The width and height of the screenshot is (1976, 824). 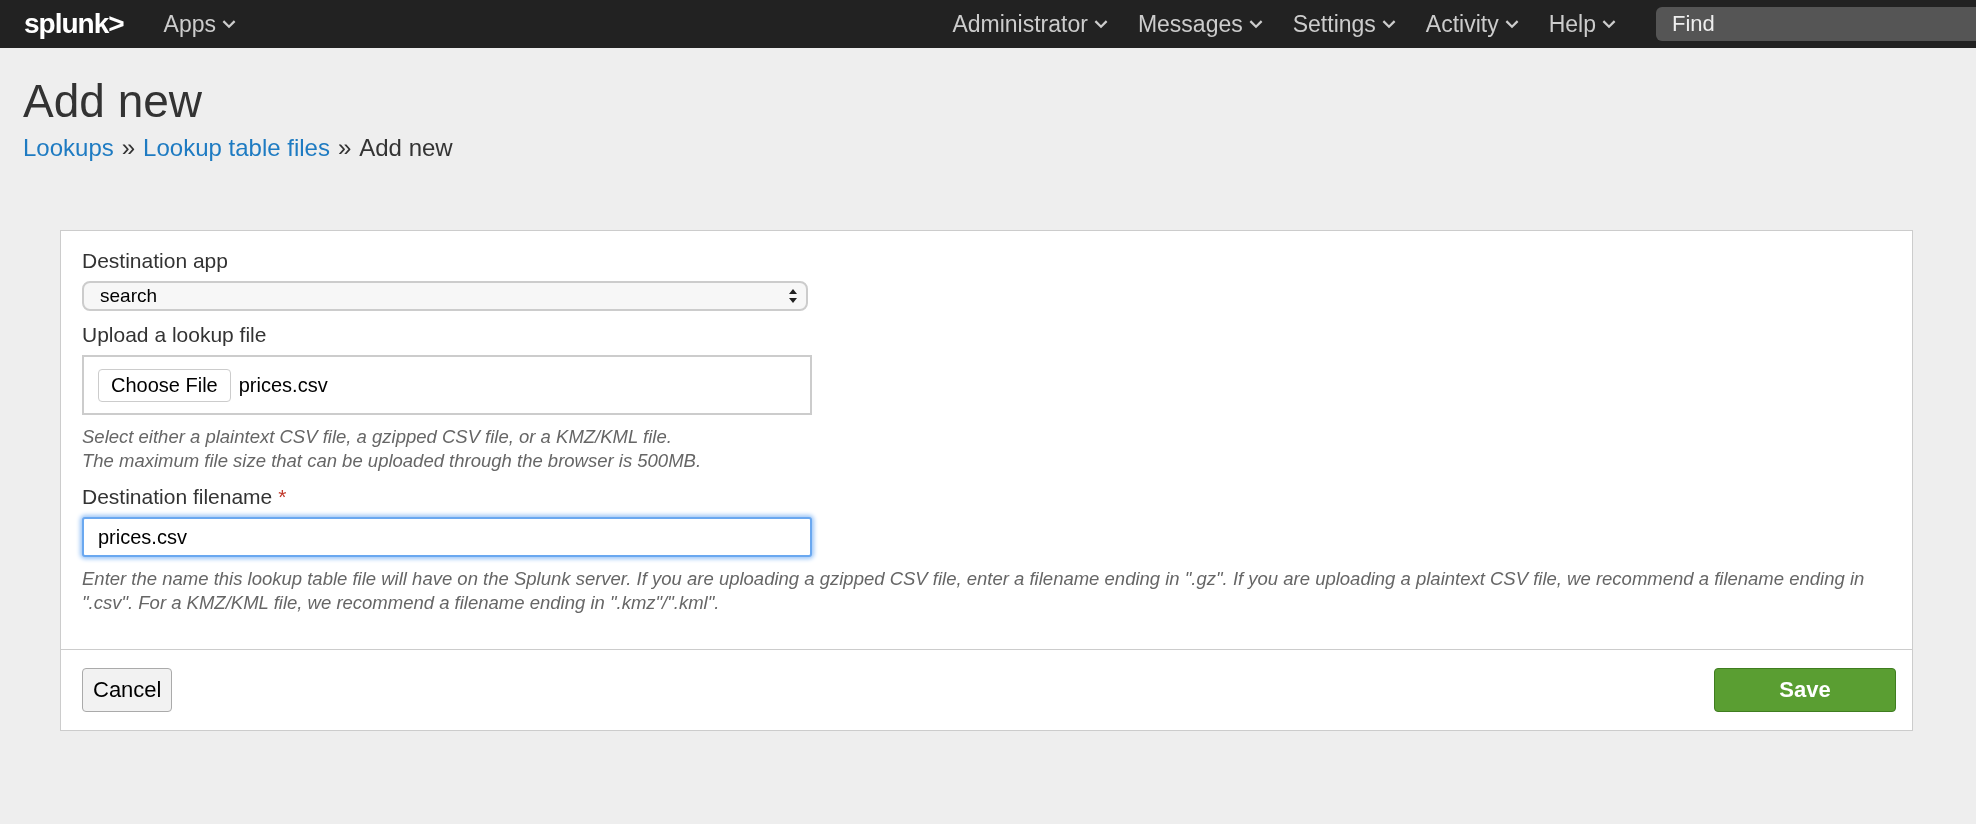 What do you see at coordinates (283, 385) in the screenshot?
I see `file-name: prices.csv` at bounding box center [283, 385].